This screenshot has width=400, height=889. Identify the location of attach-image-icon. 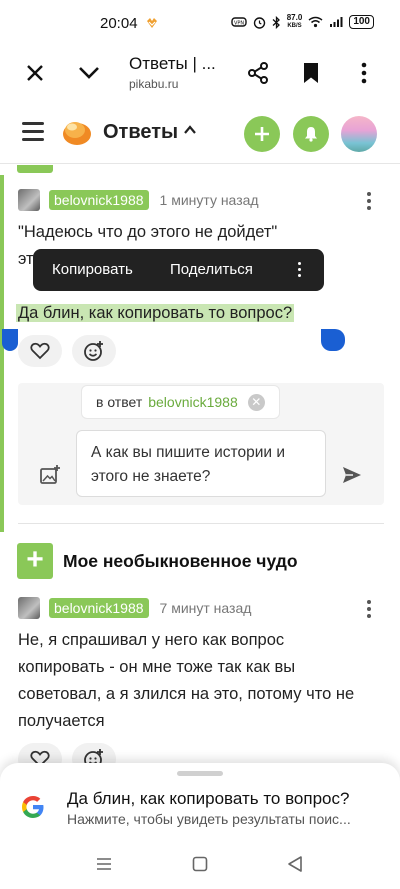
(50, 475).